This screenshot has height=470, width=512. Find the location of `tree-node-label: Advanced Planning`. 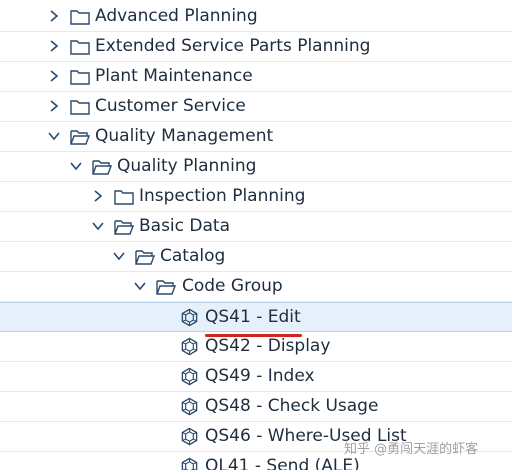

tree-node-label: Advanced Planning is located at coordinates (176, 16).